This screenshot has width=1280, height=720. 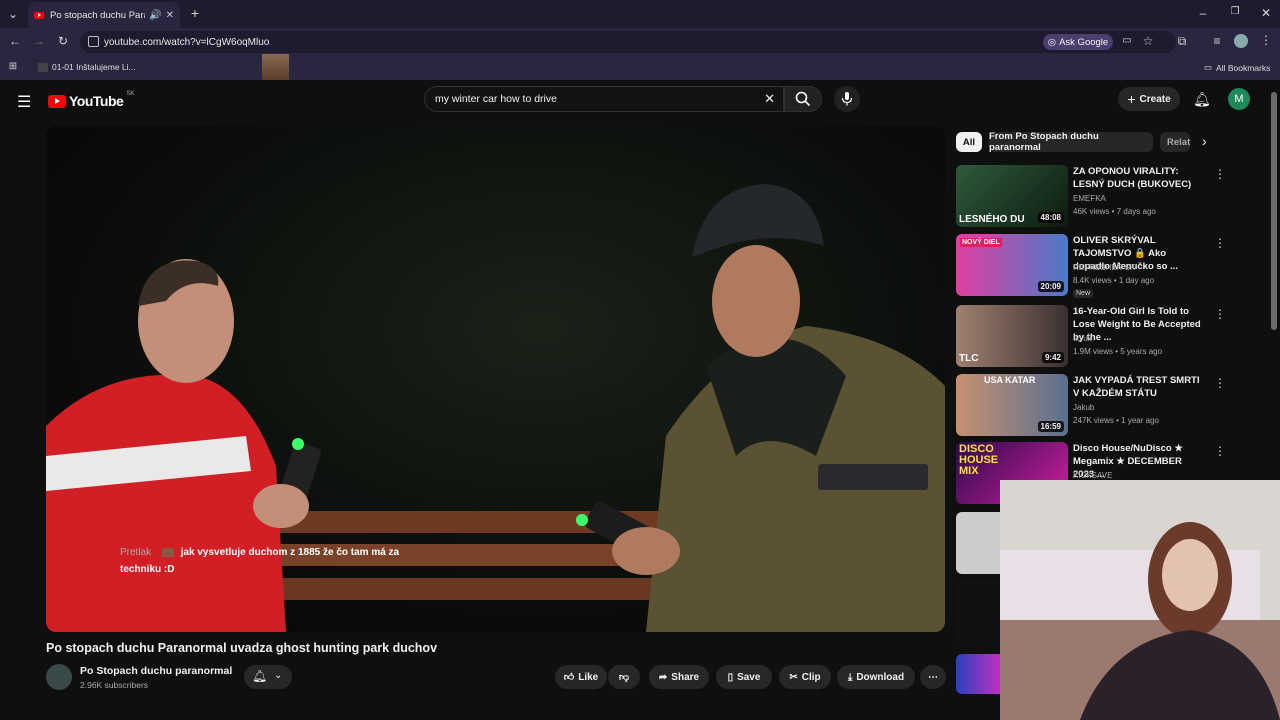 I want to click on close-window-button: ✕, so click(x=1266, y=13).